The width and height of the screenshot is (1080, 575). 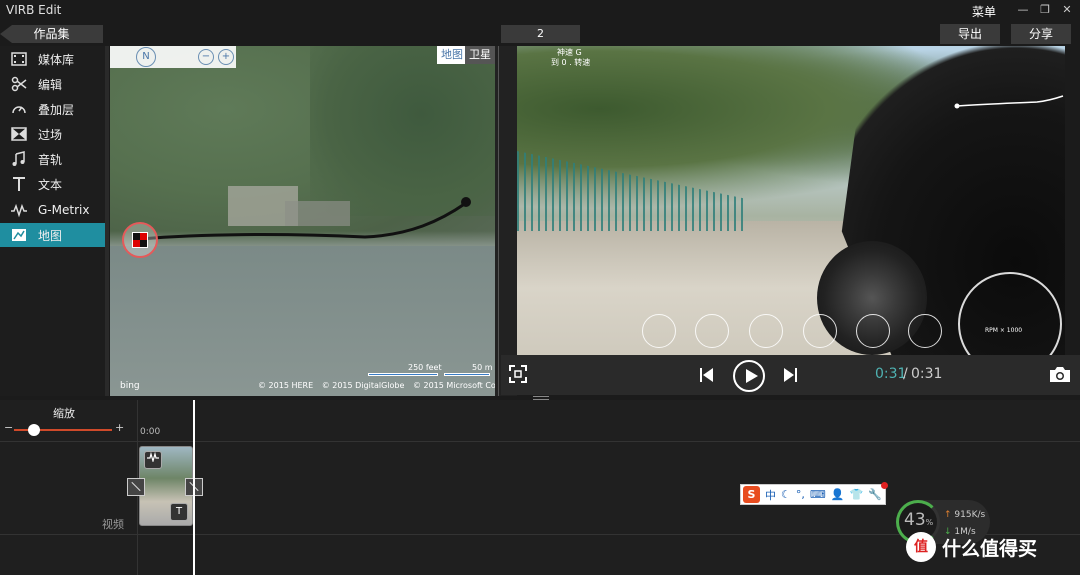 What do you see at coordinates (790, 377) in the screenshot?
I see `next-frame-icon` at bounding box center [790, 377].